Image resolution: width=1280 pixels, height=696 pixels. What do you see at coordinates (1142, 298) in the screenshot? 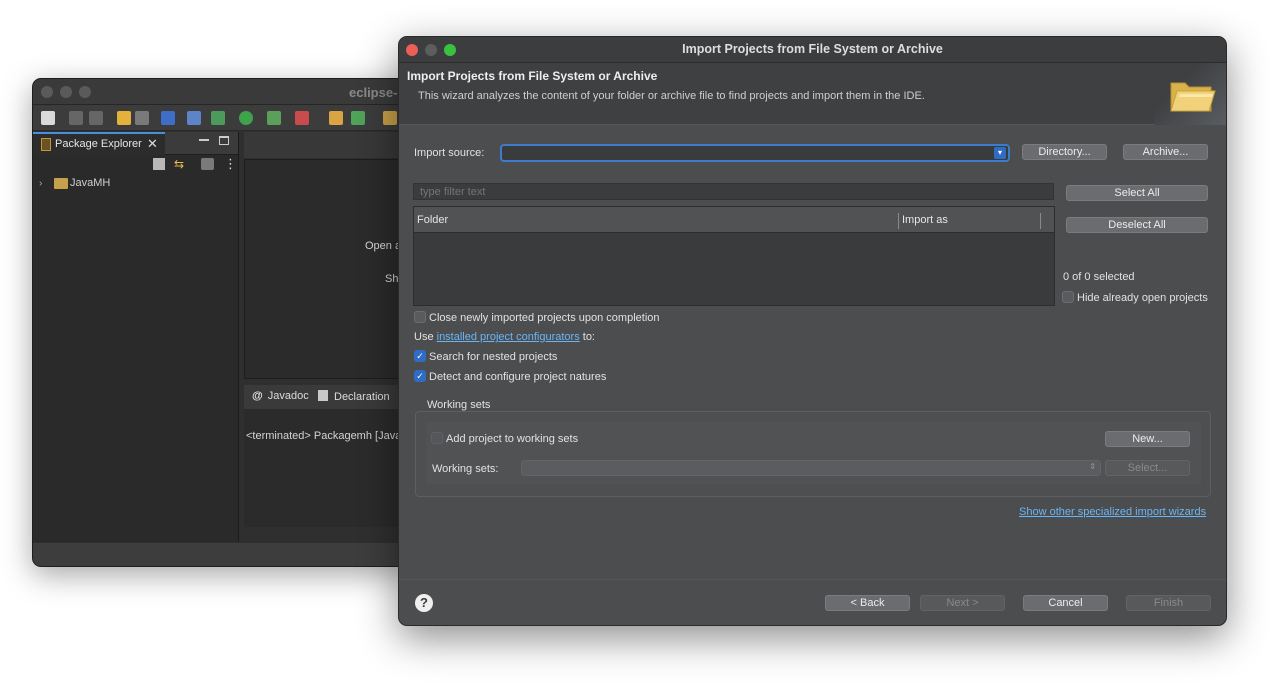
I see `hide-open-projects-label: Hide already open projects` at bounding box center [1142, 298].